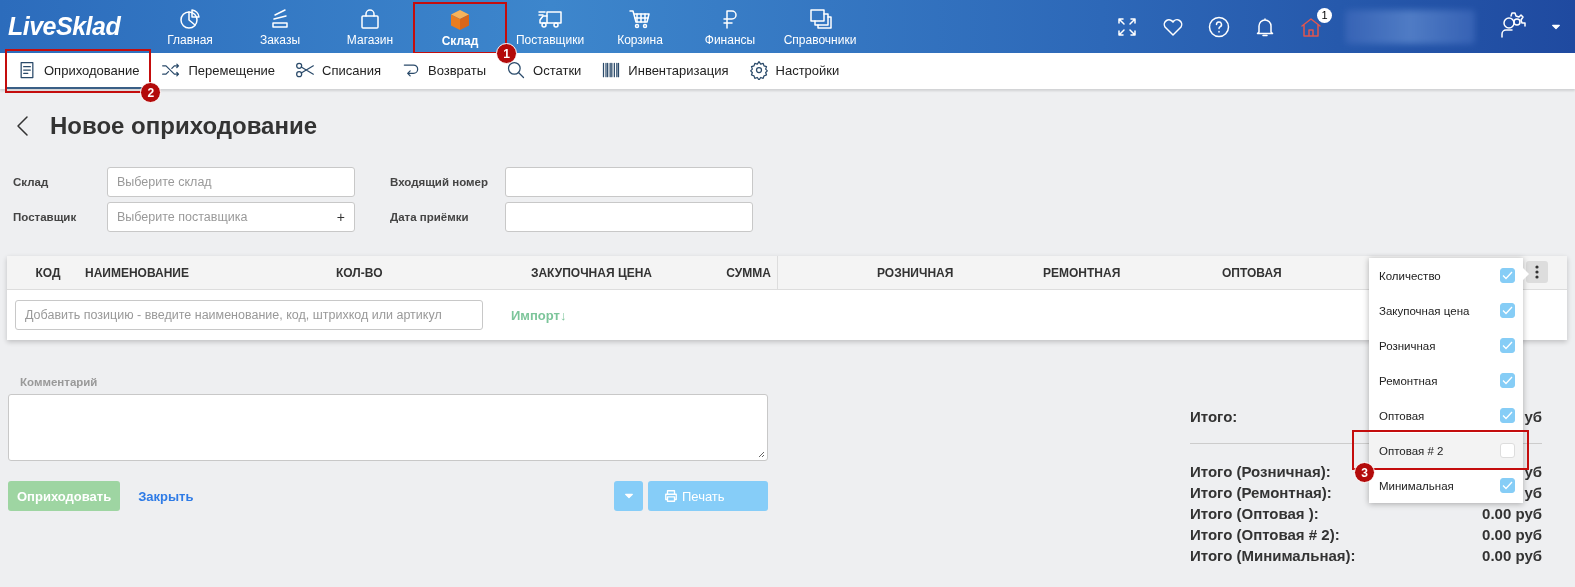 The height and width of the screenshot is (587, 1575). I want to click on nav-tab: Магазин, so click(370, 26).